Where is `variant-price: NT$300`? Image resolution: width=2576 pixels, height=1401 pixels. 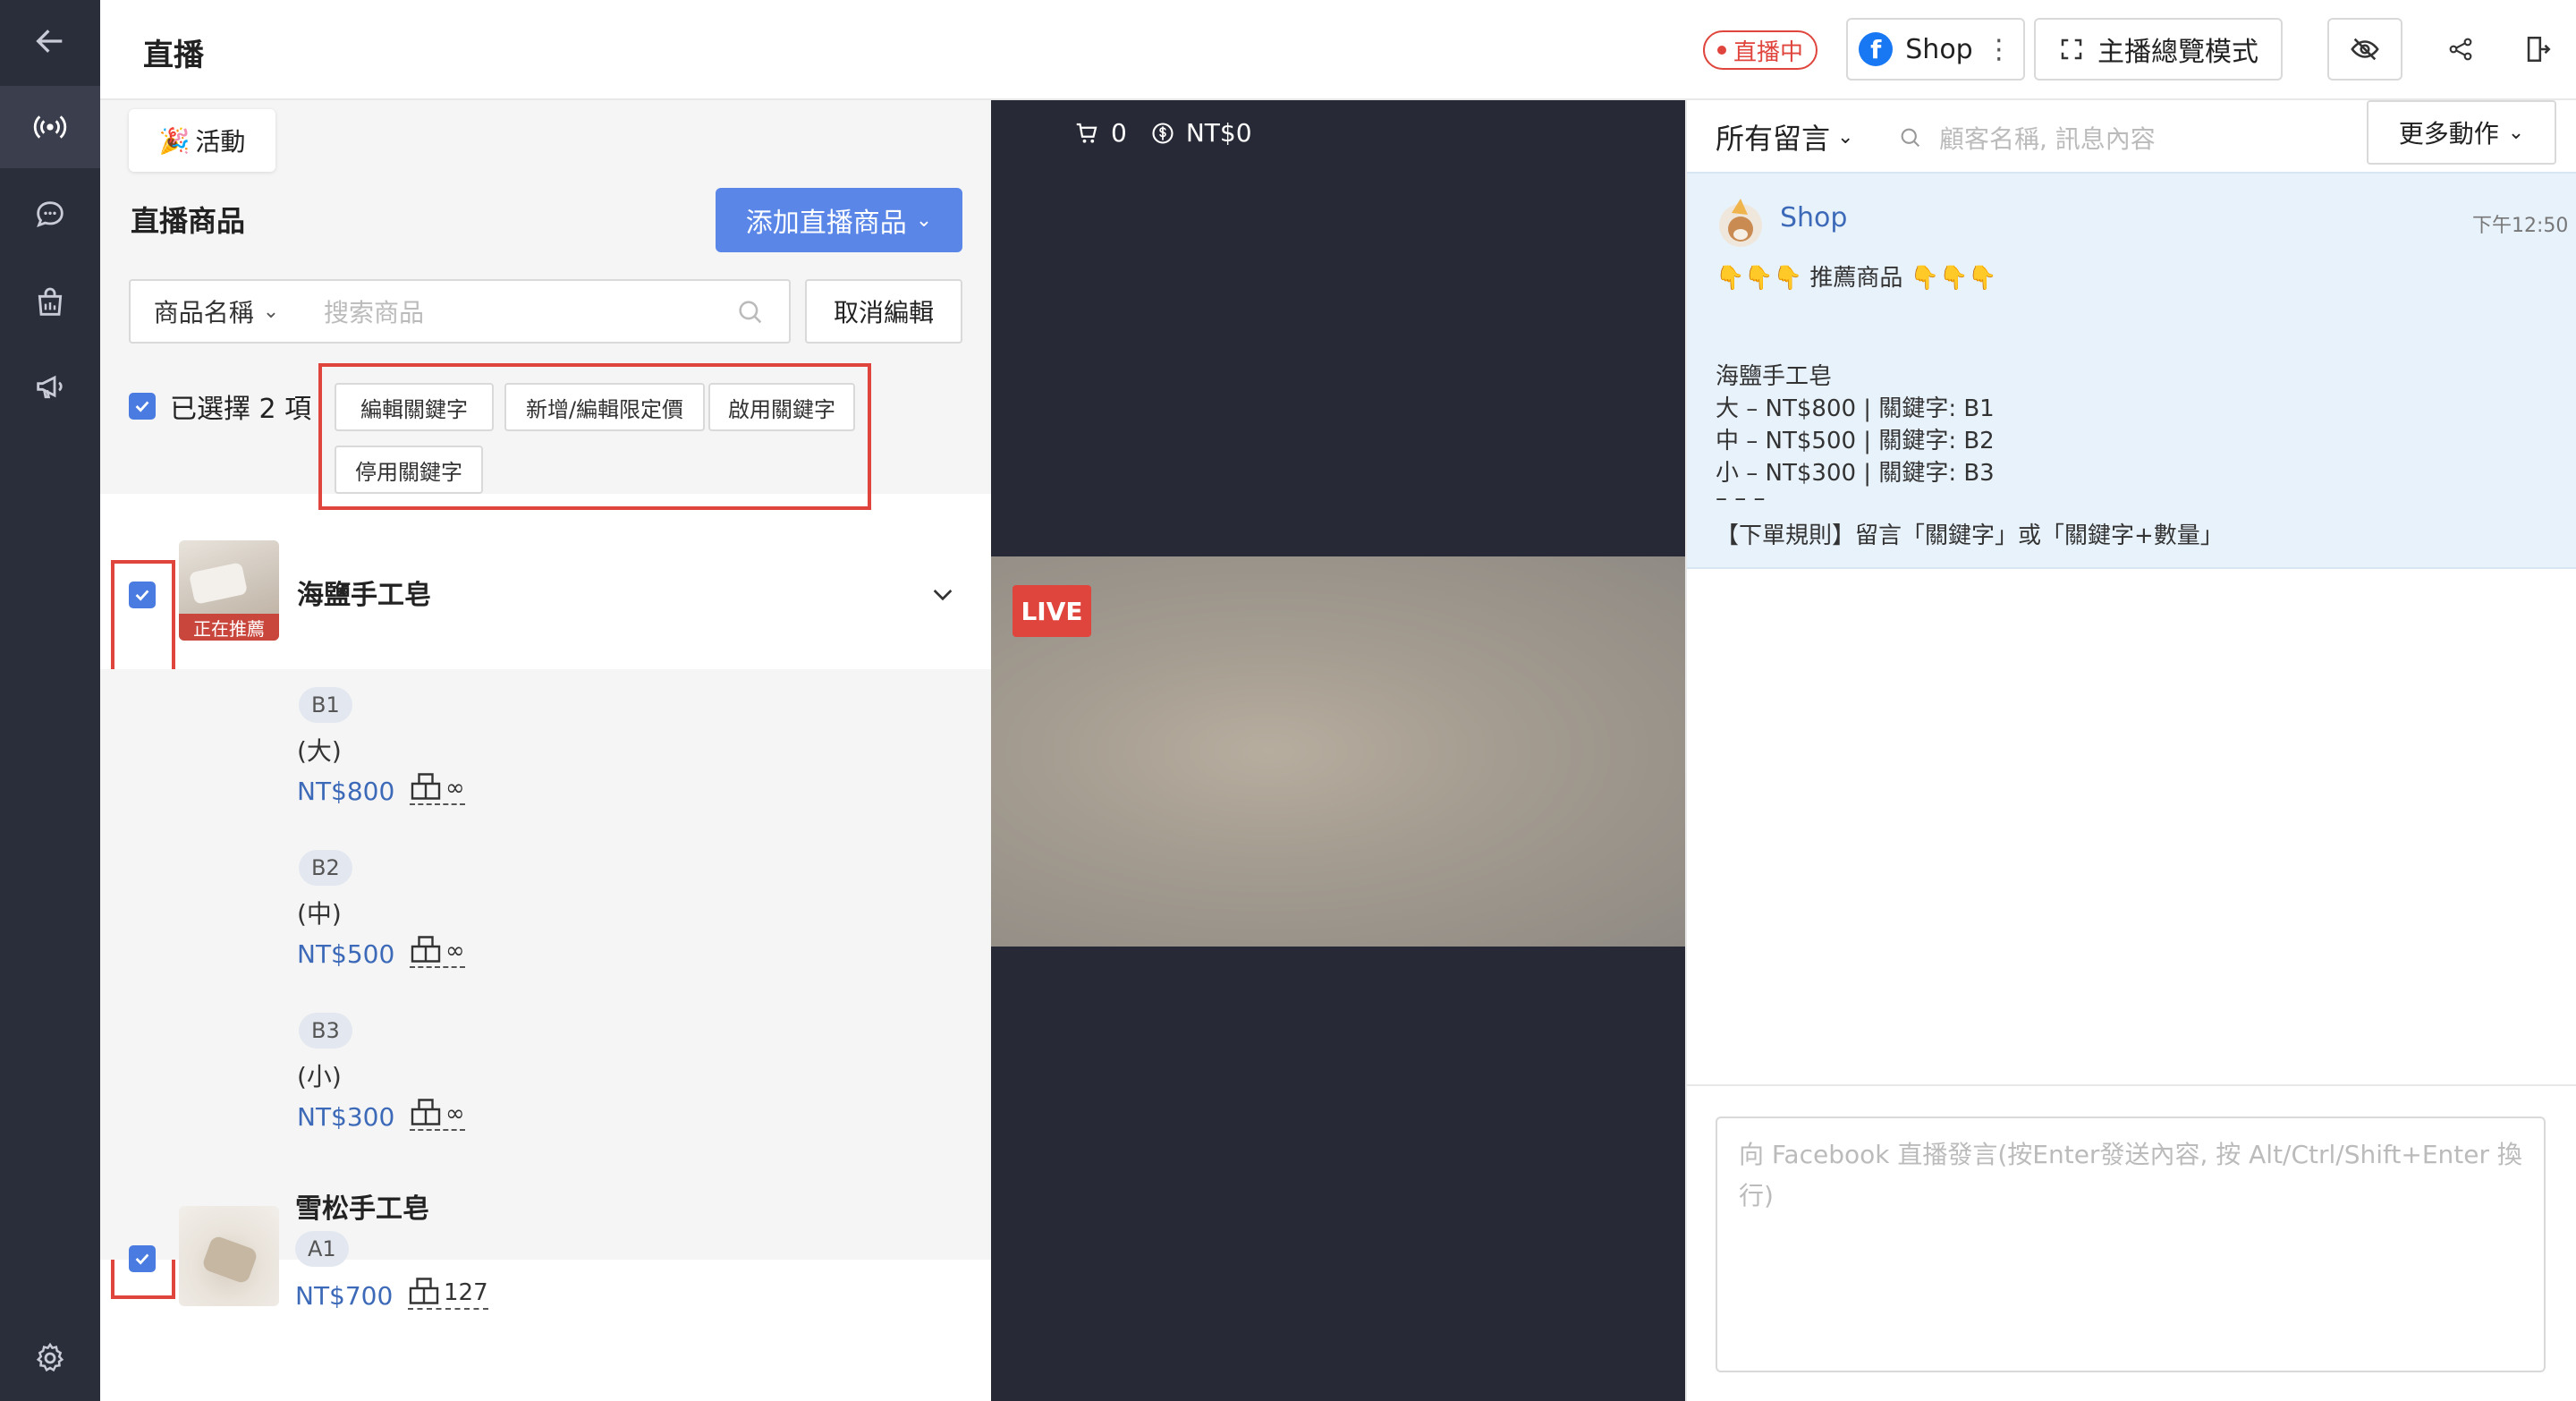
variant-price: NT$300 is located at coordinates (346, 1117).